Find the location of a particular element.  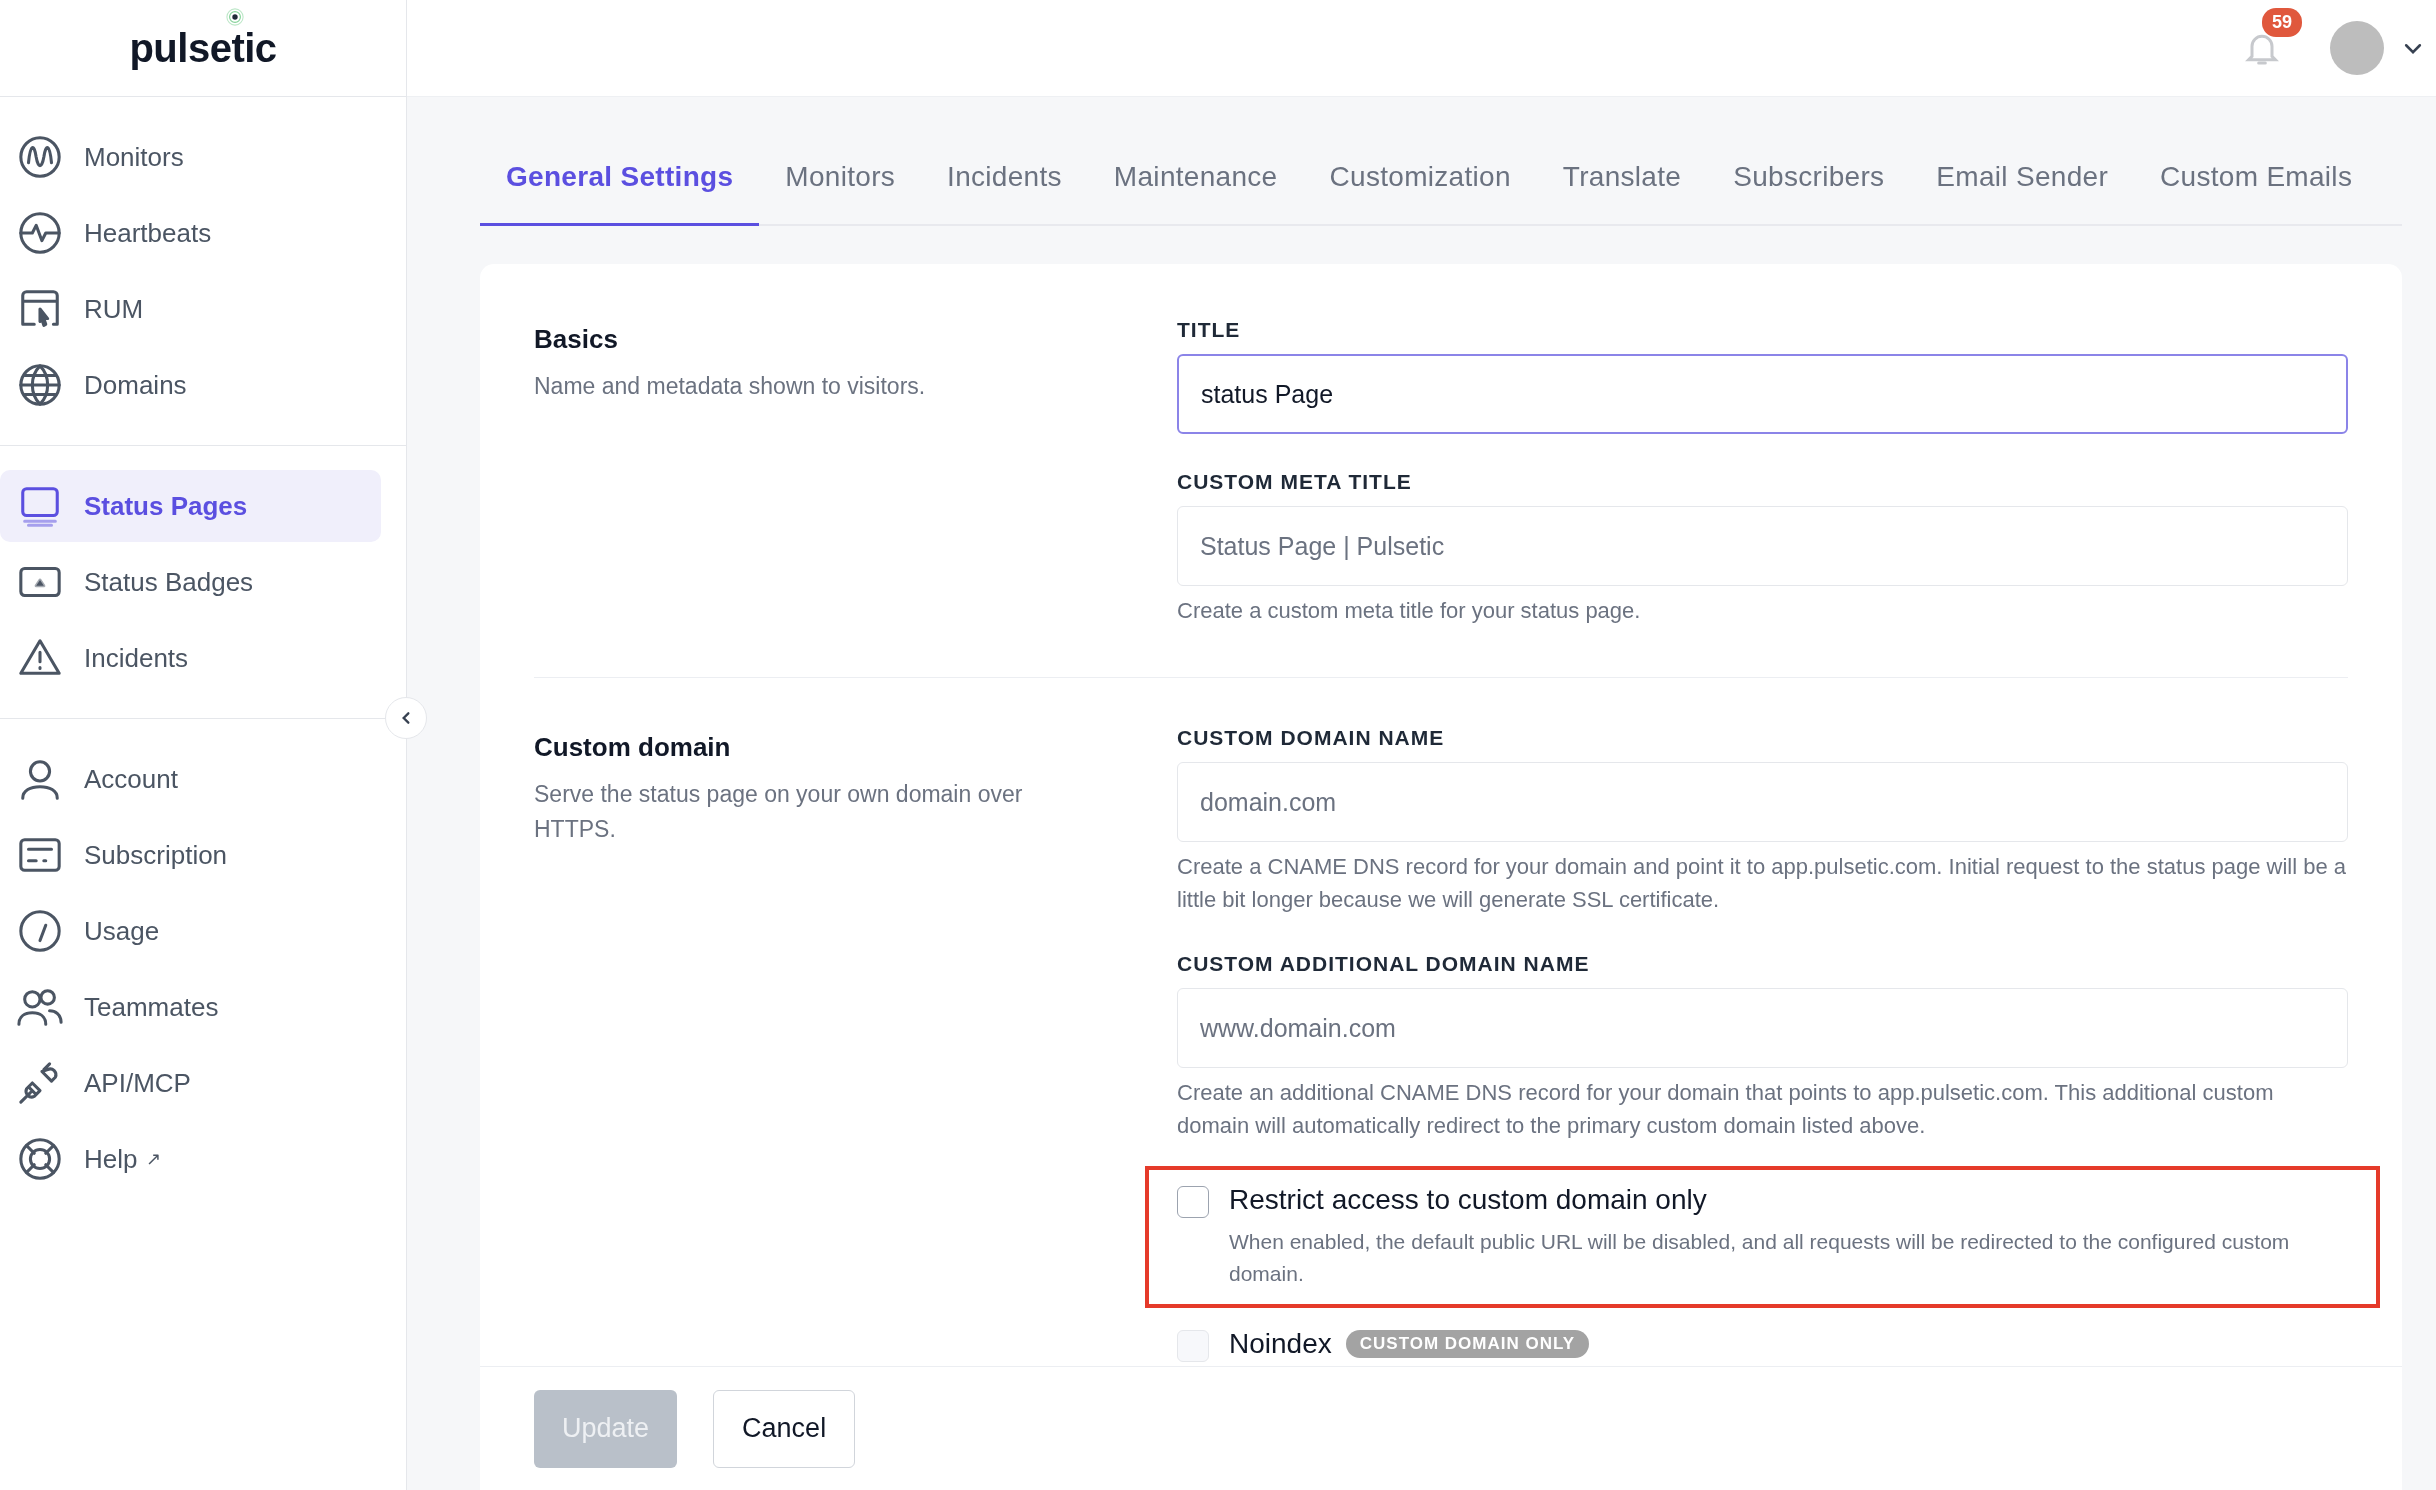

field-label: CUSTOM ADDITIONAL DOMAIN NAME is located at coordinates (1384, 964).